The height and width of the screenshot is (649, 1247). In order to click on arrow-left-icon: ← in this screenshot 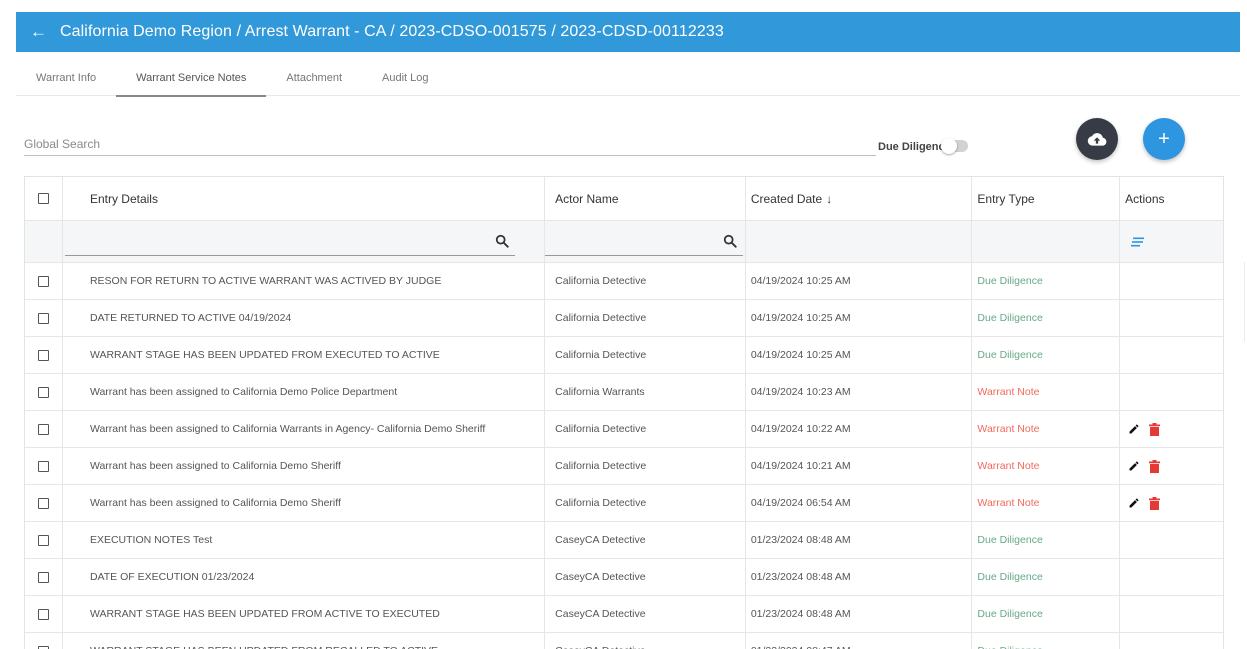, I will do `click(41, 32)`.